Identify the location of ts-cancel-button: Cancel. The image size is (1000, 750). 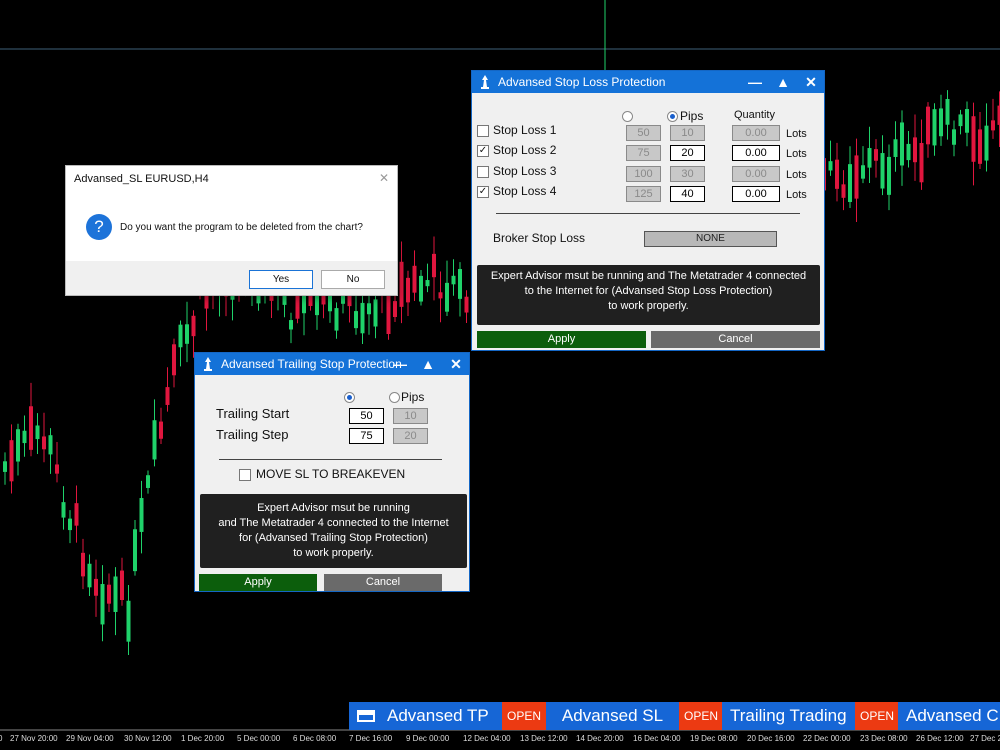
(383, 582).